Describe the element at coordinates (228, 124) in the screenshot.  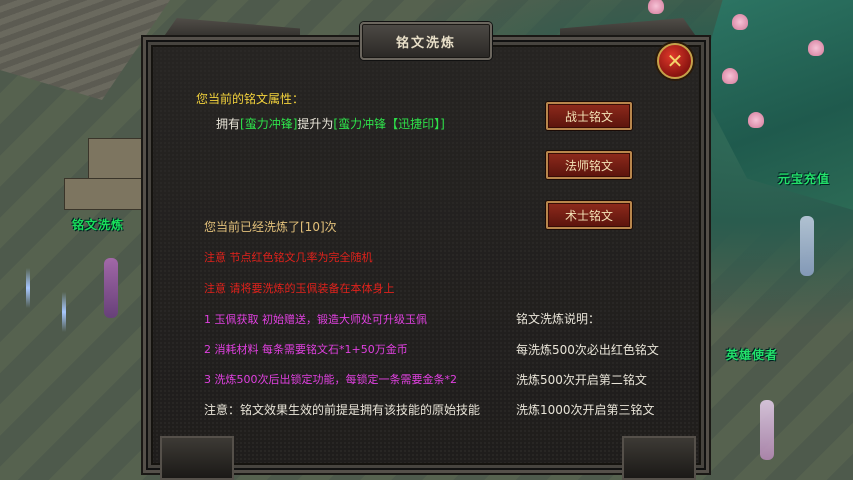
I see `upgrade-prefix: 拥有` at that location.